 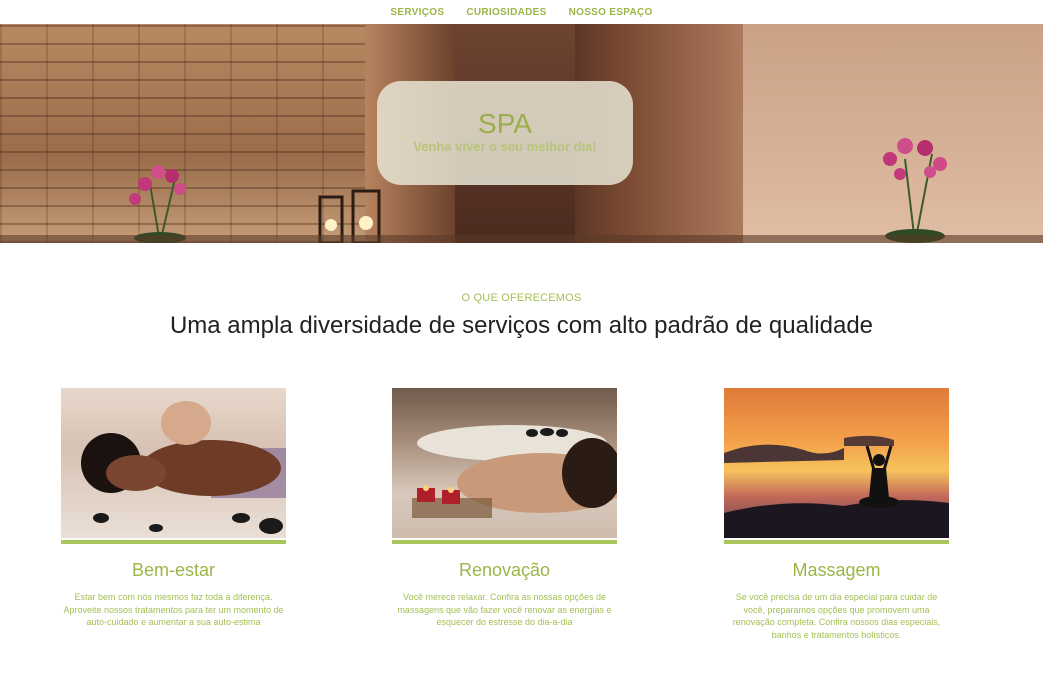 I want to click on floor-edge, so click(x=521, y=239).